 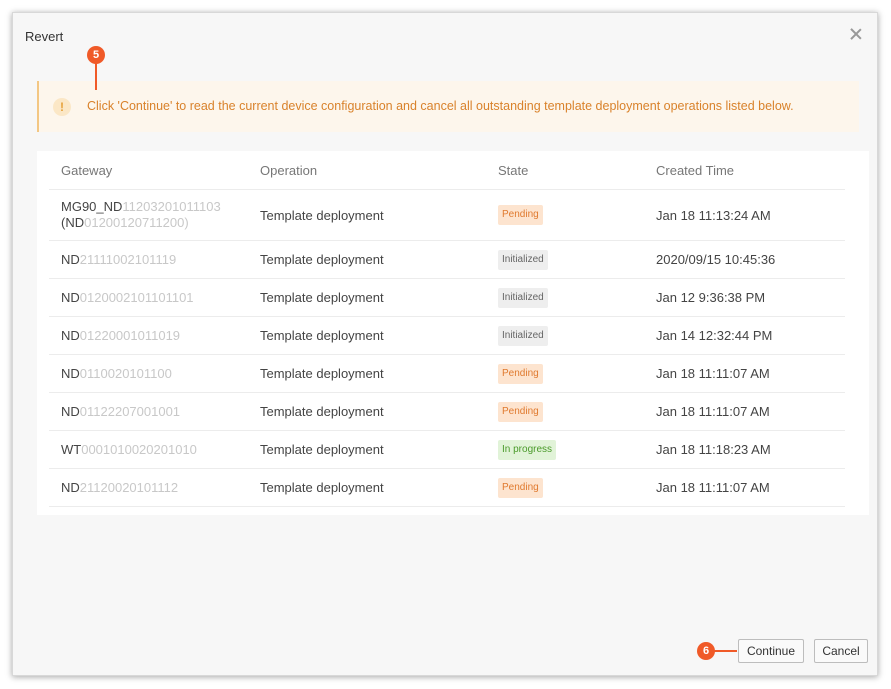 I want to click on gateway-cell: ND21111002101119, so click(x=148, y=259).